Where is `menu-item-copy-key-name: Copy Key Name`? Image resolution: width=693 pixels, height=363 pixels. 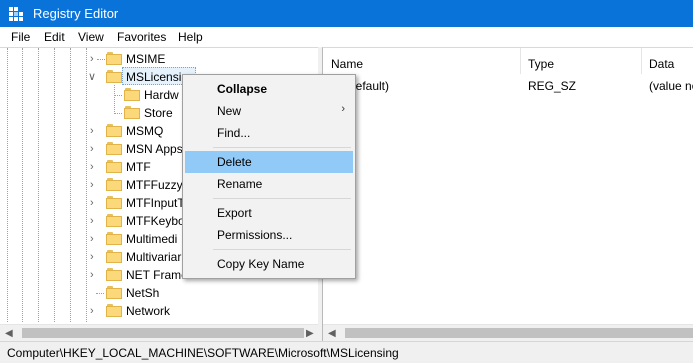 menu-item-copy-key-name: Copy Key Name is located at coordinates (269, 264).